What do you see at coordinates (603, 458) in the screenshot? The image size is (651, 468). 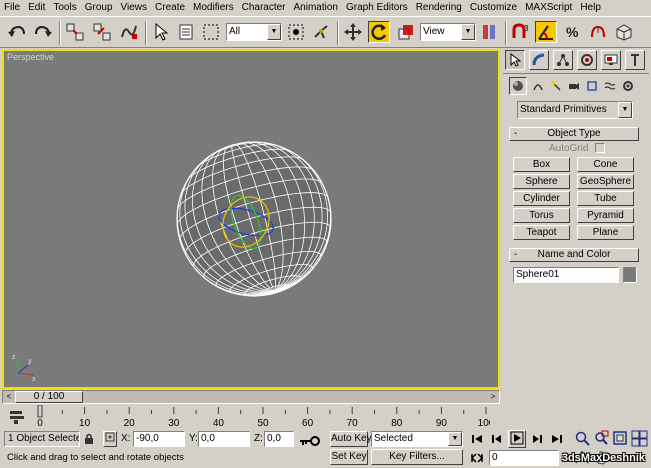 I see `watermark: 3dsMaxDeshnik` at bounding box center [603, 458].